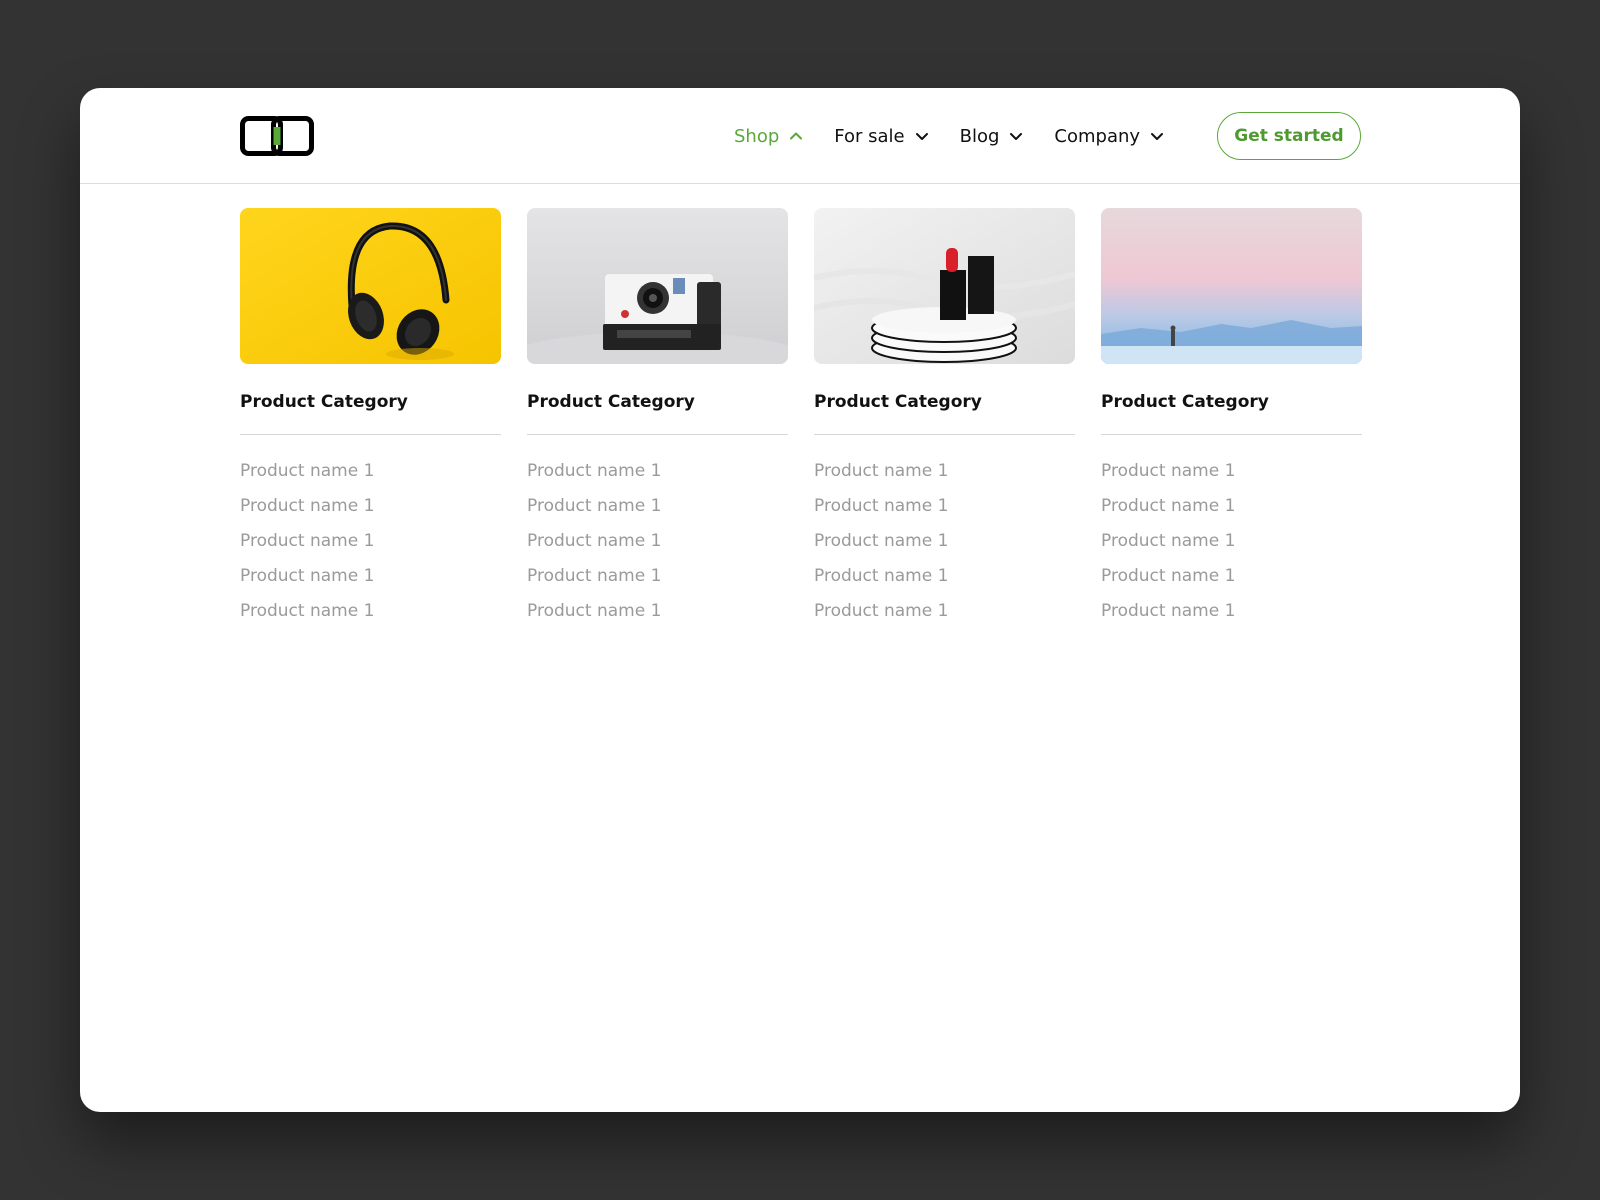 Image resolution: width=1600 pixels, height=1200 pixels. Describe the element at coordinates (657, 286) in the screenshot. I see `category-image-camera` at that location.